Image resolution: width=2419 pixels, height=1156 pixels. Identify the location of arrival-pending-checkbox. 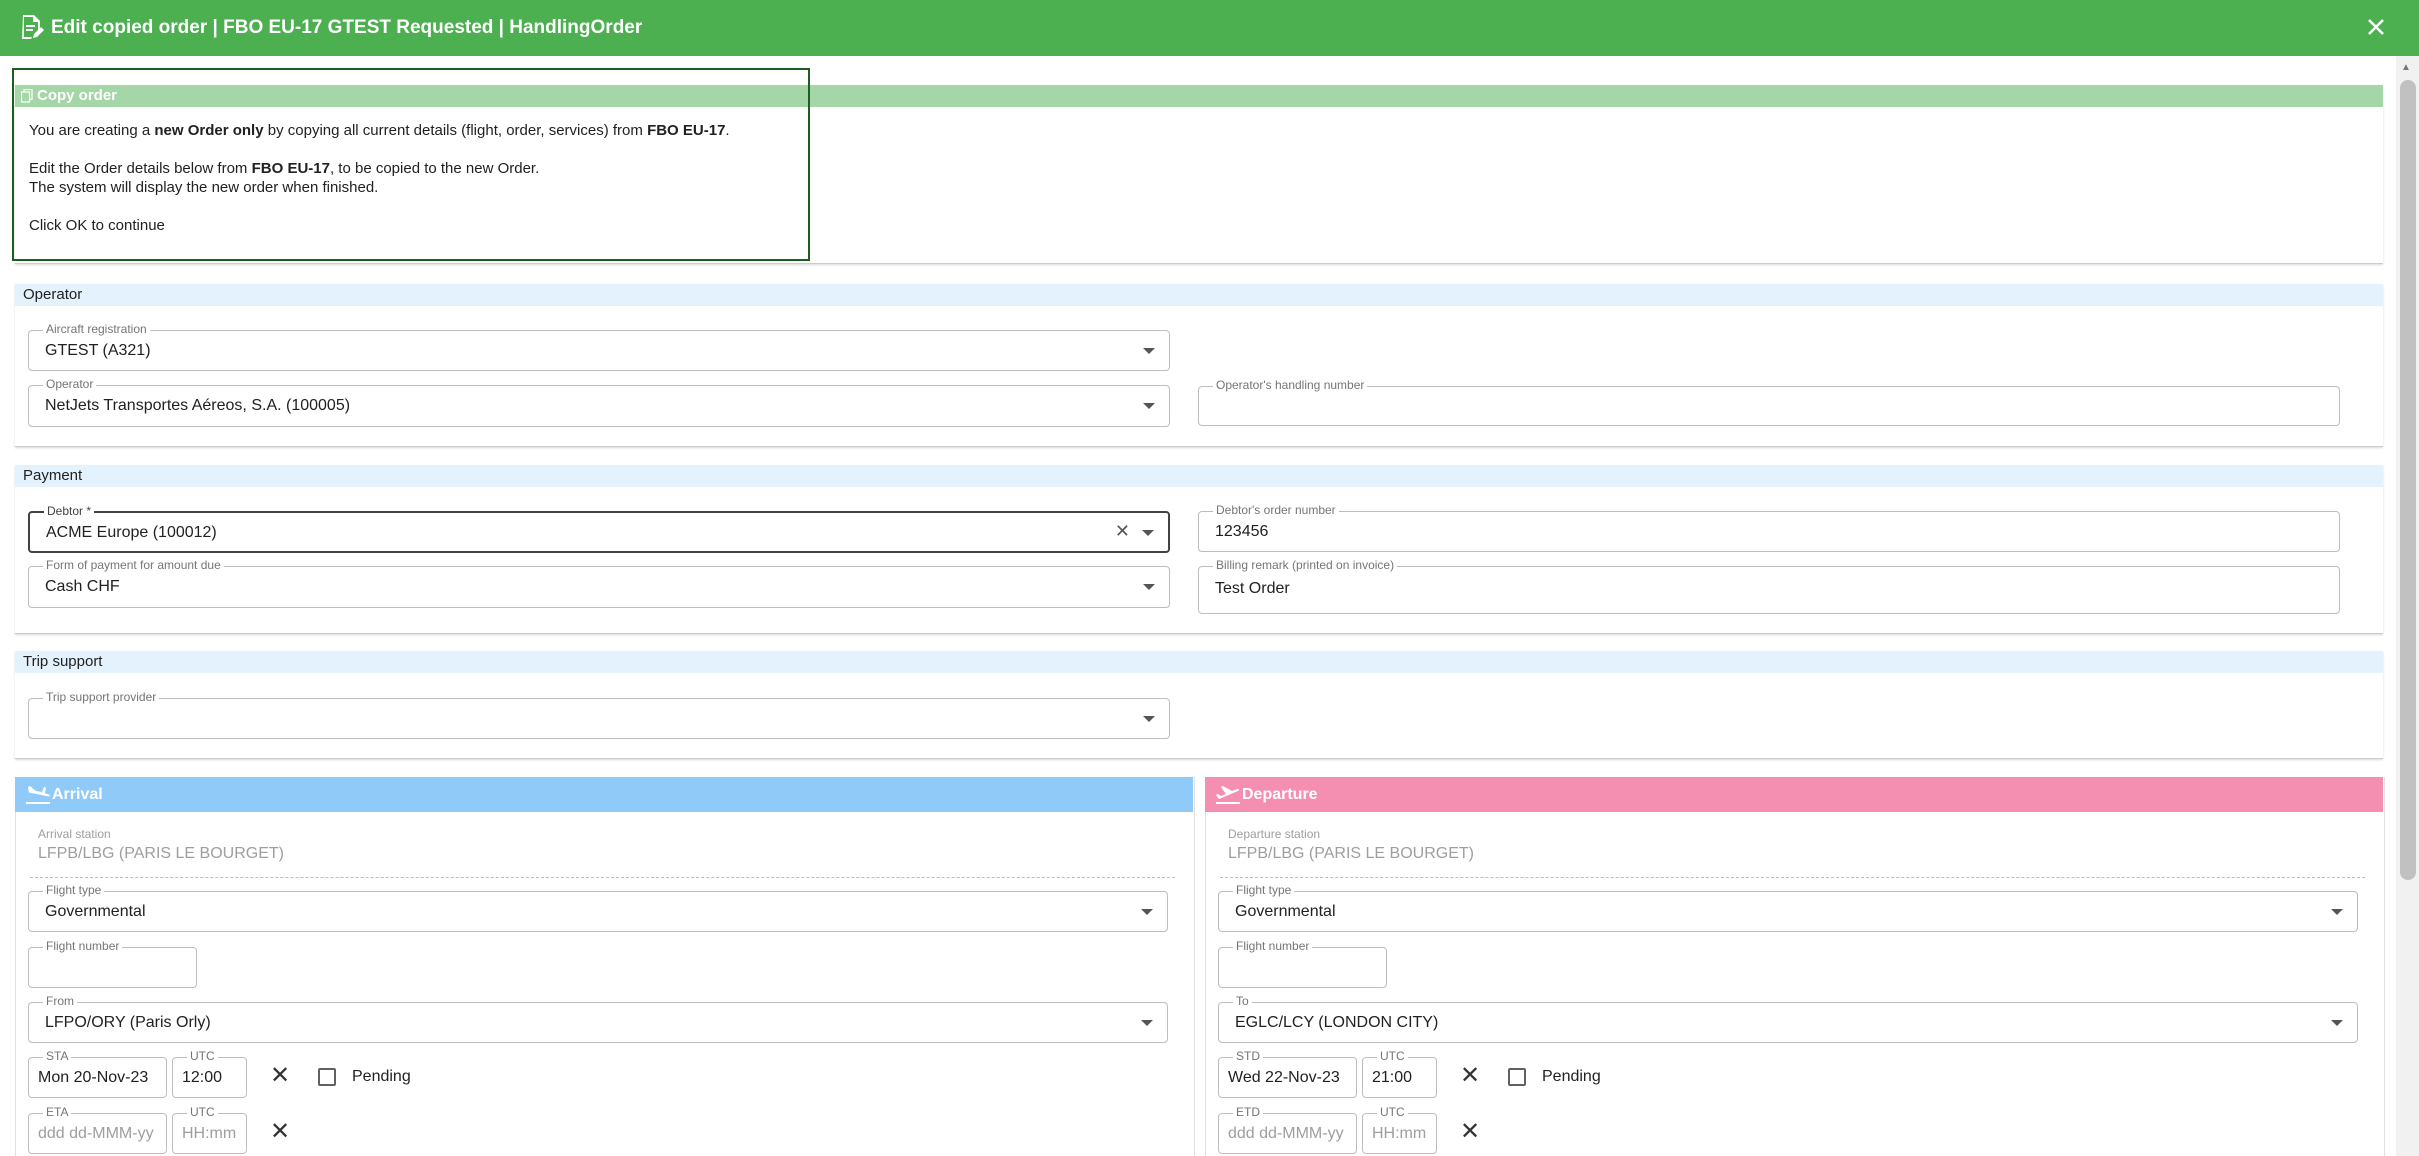
(327, 1077).